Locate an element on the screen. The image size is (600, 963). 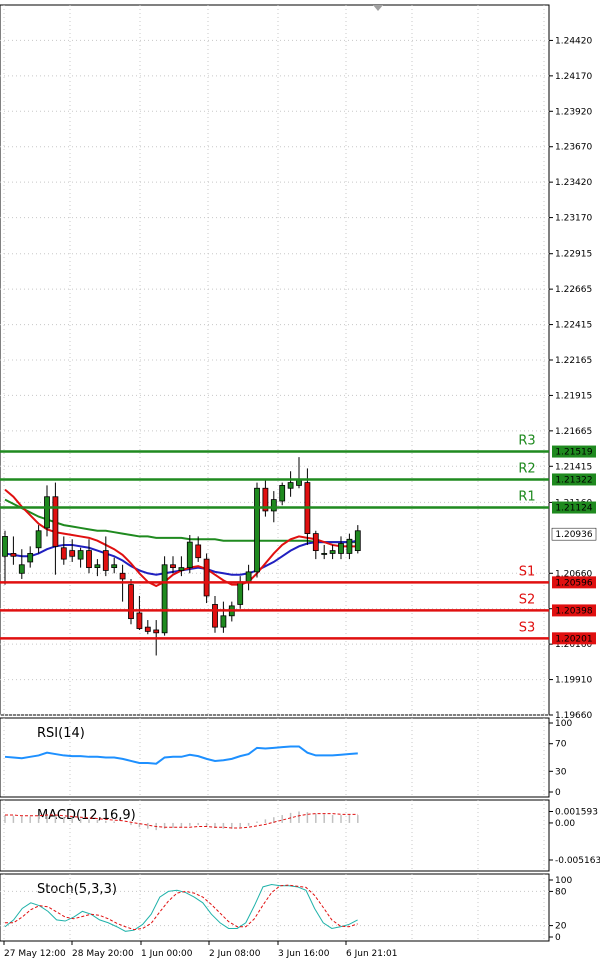
rsi-tick-label: 100 is located at coordinates (563, 724).